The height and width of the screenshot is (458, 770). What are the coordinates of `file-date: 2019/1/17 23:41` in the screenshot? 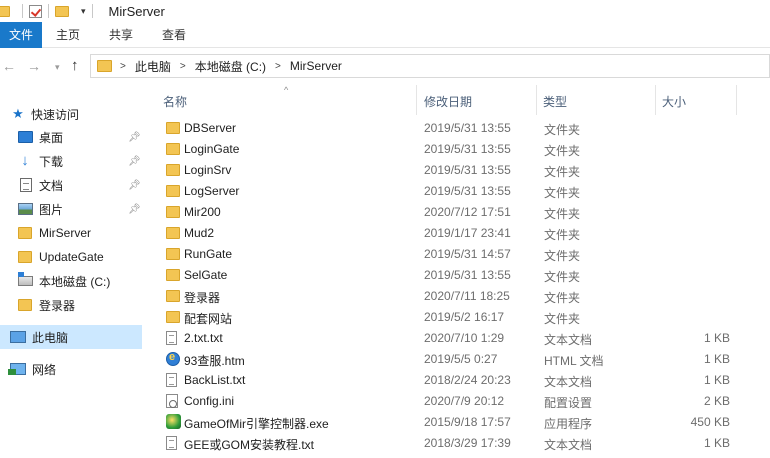 It's located at (467, 233).